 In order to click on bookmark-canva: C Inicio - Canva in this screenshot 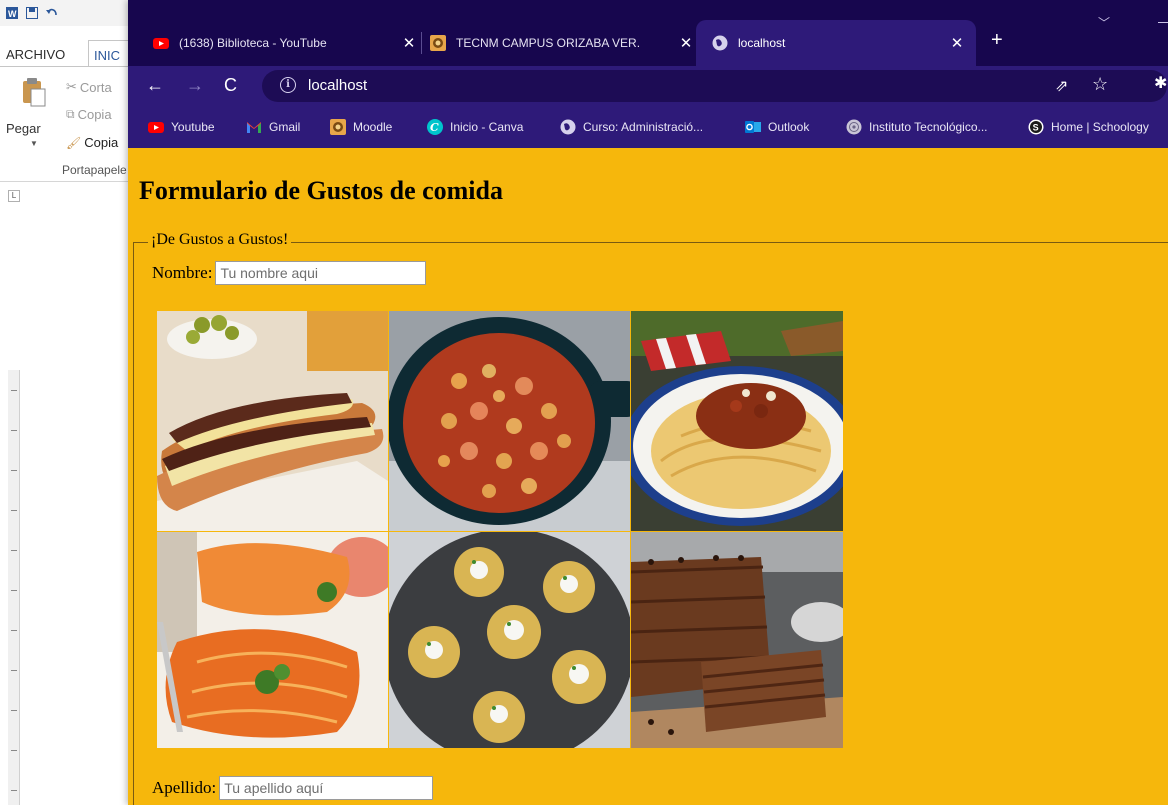, I will do `click(475, 127)`.